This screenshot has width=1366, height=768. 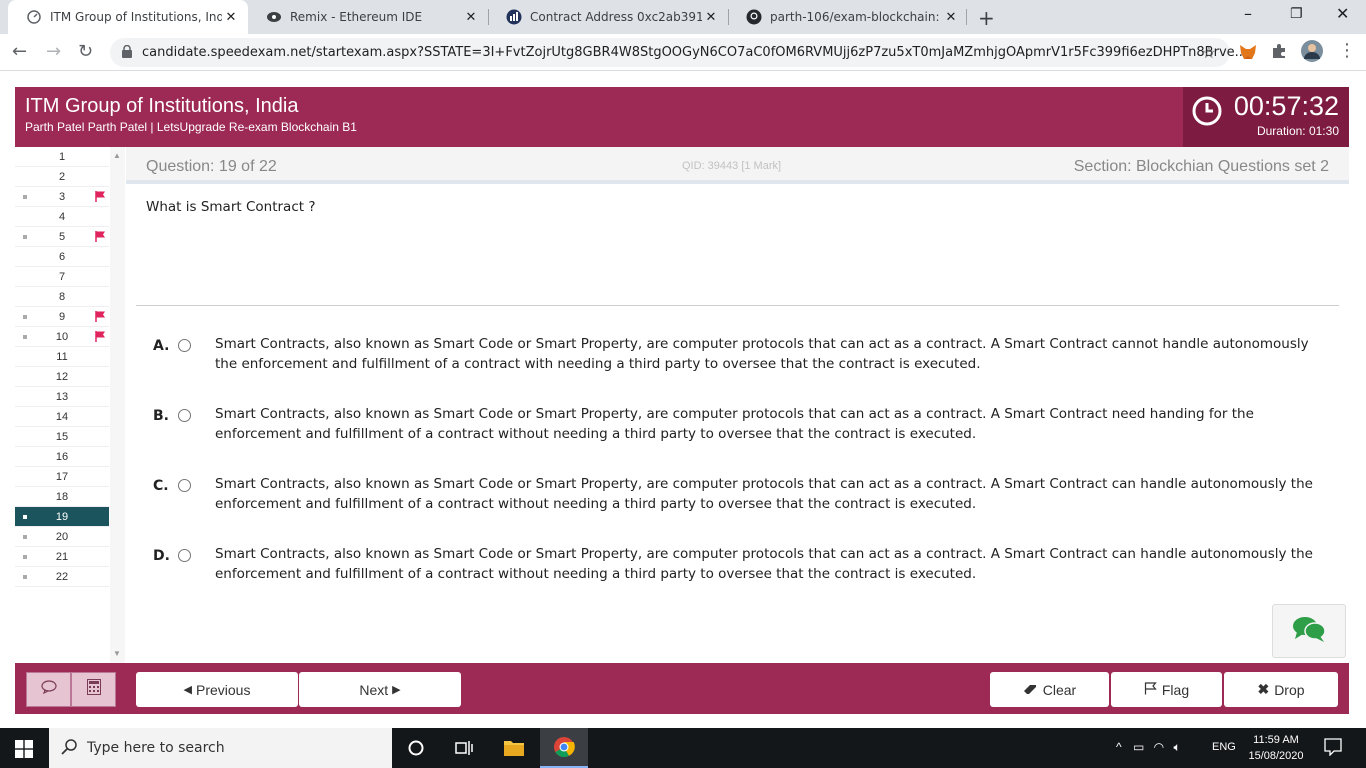 I want to click on forward-icon: →, so click(x=53, y=51).